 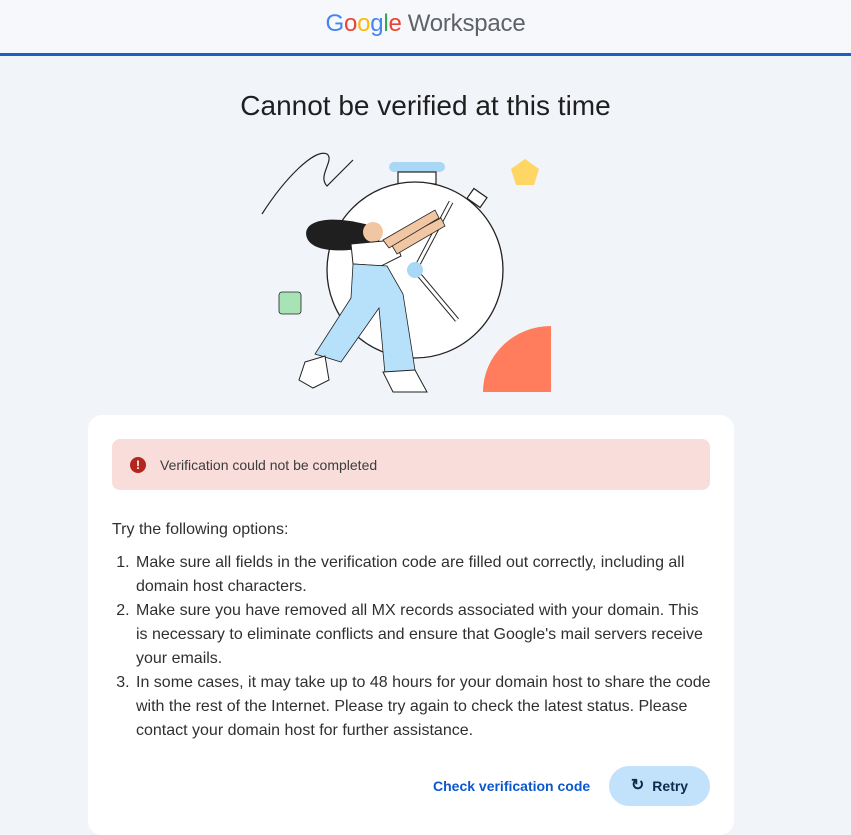 I want to click on top-header: Google Workspace, so click(x=425, y=28).